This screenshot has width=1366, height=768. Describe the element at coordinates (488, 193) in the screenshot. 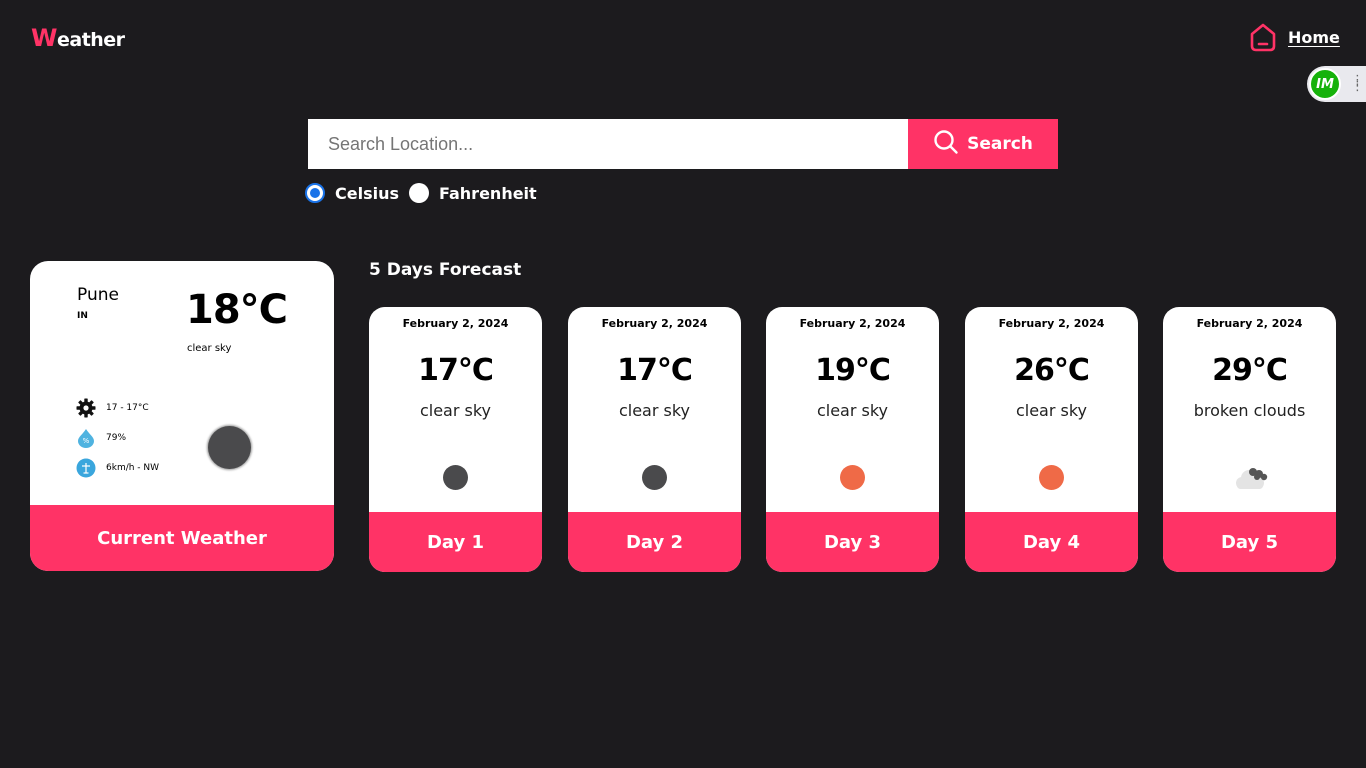

I see `fahrenheit-label: Fahrenheit` at that location.